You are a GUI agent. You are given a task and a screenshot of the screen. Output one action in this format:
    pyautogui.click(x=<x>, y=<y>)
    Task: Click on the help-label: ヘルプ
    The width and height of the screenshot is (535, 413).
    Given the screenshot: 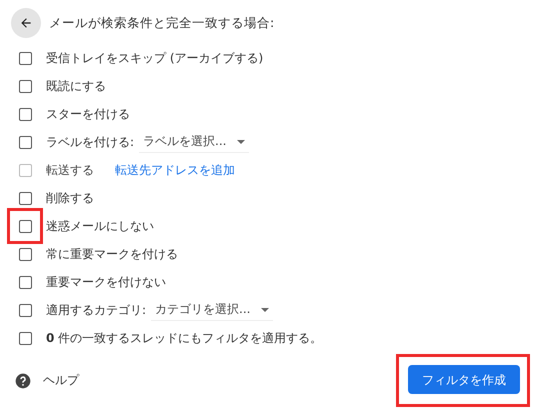 What is the action you would take?
    pyautogui.click(x=61, y=380)
    